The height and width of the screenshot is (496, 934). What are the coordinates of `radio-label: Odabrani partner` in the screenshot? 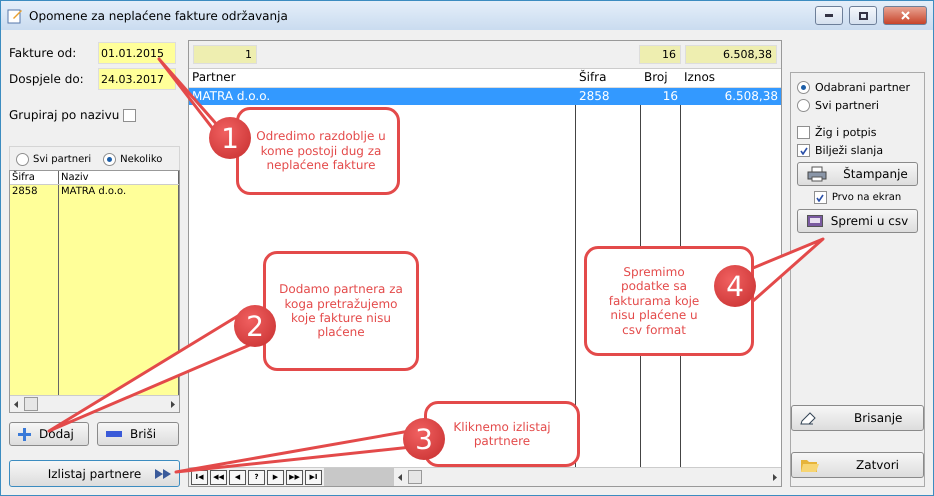 It's located at (862, 87).